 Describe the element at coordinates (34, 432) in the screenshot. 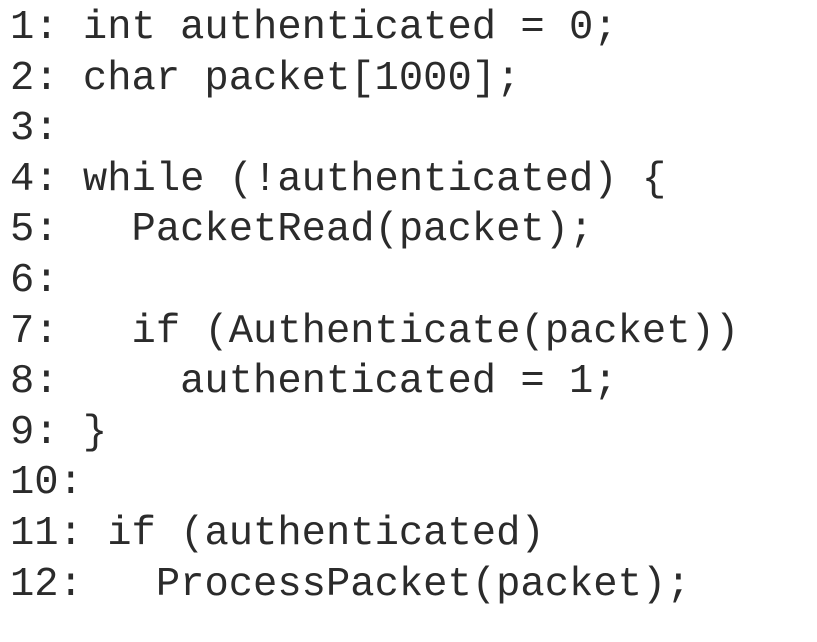

I see `line-number: 9:` at that location.